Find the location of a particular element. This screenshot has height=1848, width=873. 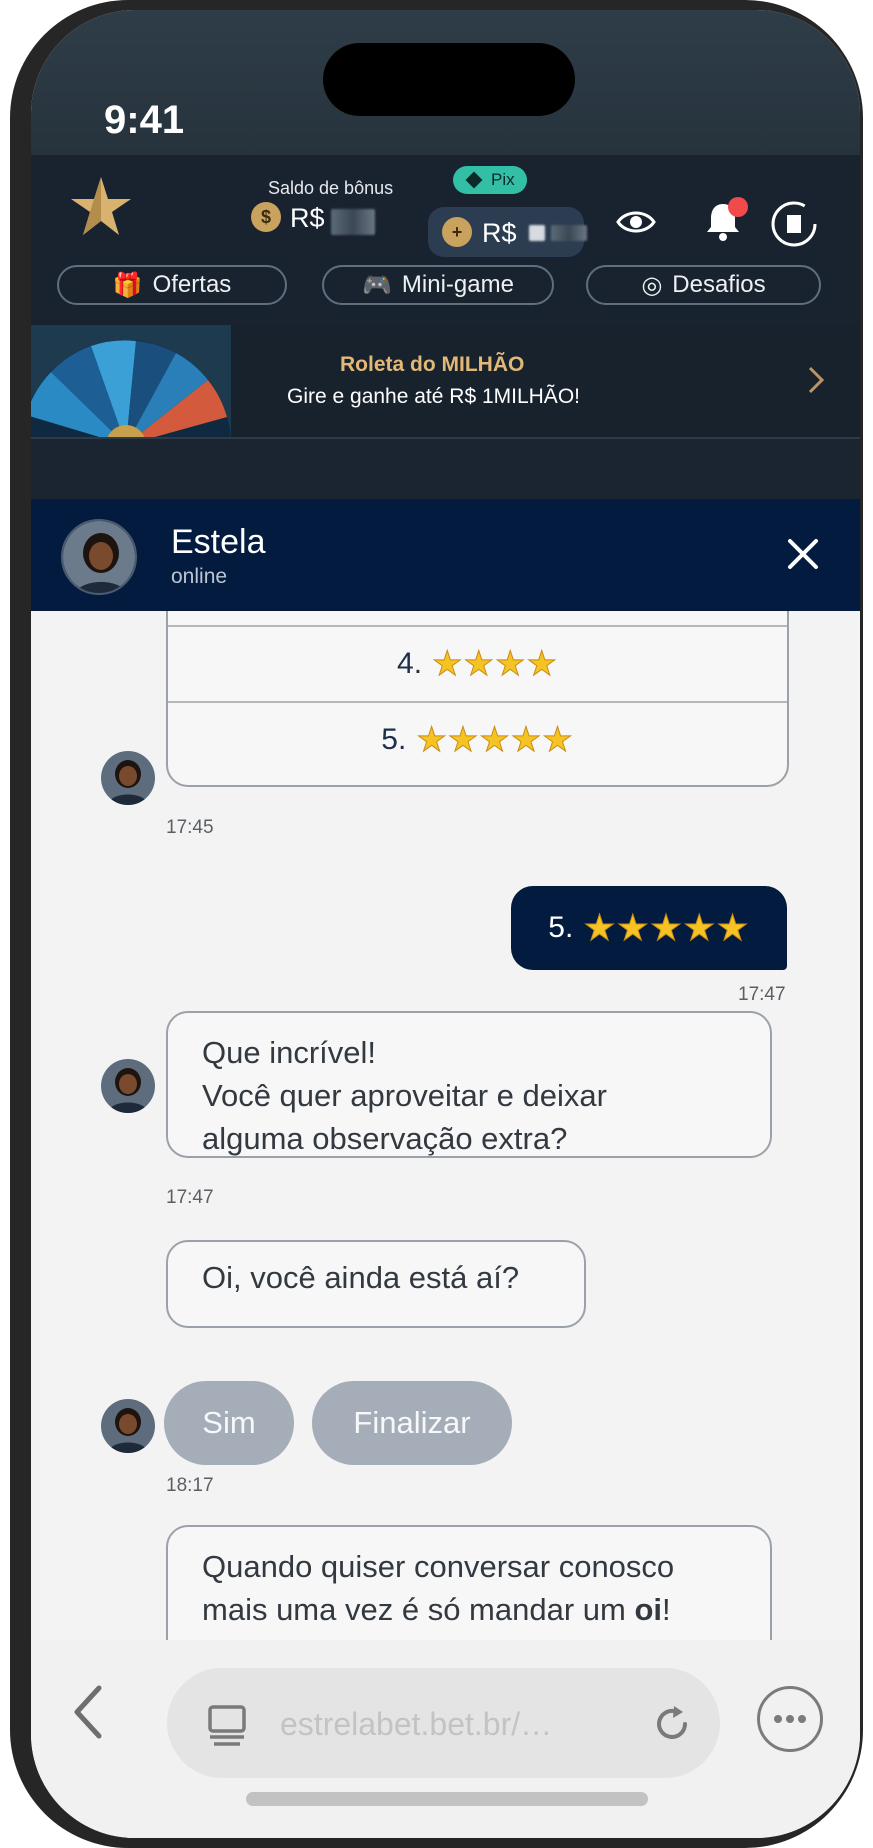

tabs-icon is located at coordinates (227, 1726).